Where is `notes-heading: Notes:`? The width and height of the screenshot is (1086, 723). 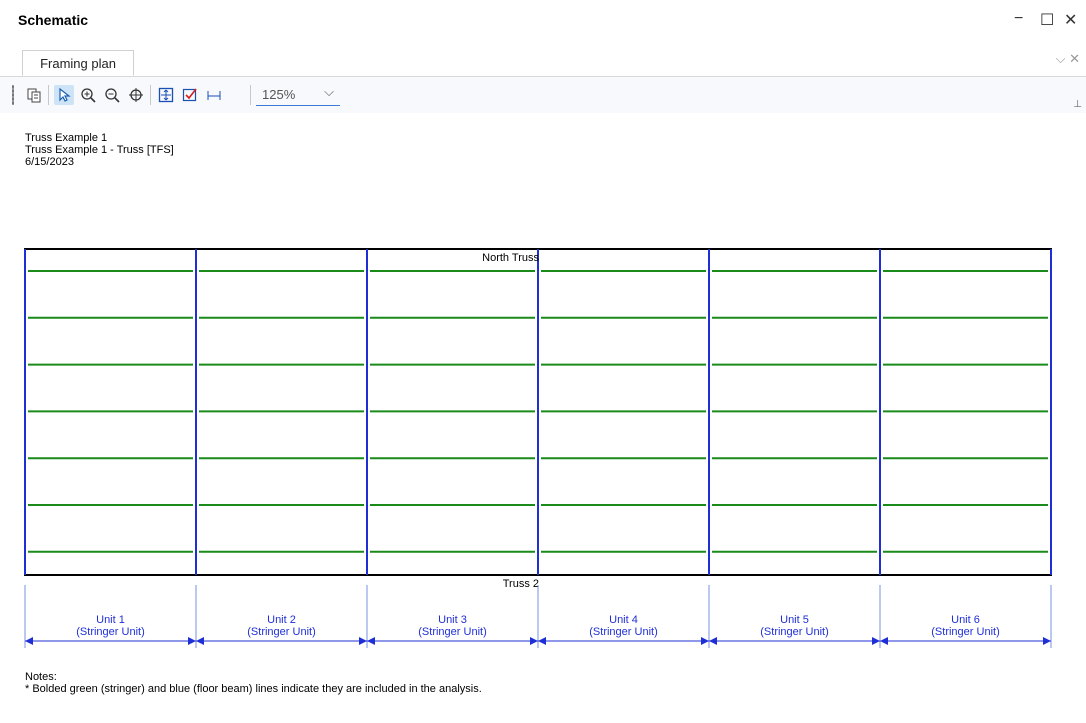 notes-heading: Notes: is located at coordinates (41, 677).